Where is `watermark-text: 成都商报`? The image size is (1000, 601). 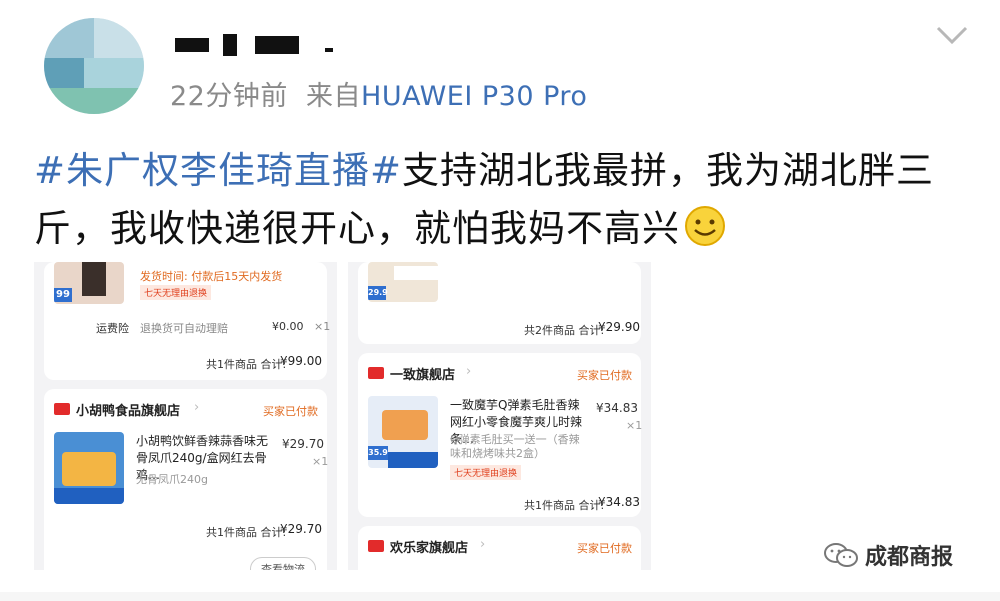
watermark-text: 成都商报 is located at coordinates (909, 557).